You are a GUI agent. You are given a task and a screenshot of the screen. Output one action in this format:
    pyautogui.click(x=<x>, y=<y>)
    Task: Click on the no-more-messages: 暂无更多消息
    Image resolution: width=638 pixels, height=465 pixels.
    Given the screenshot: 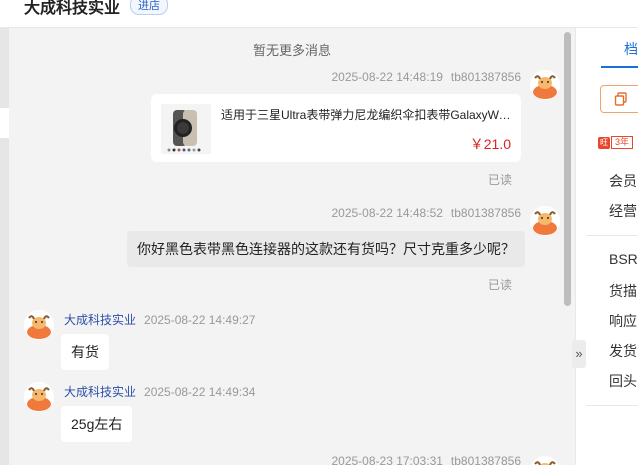 What is the action you would take?
    pyautogui.click(x=291, y=50)
    